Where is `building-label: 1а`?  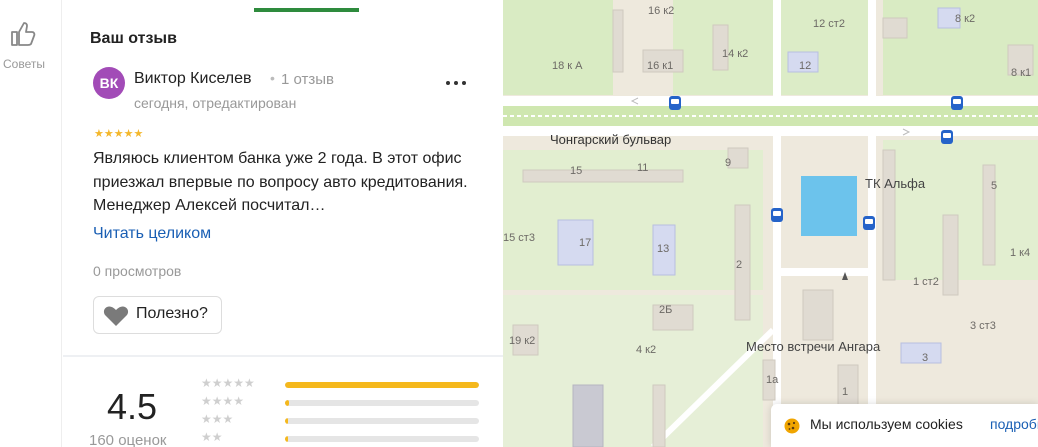
building-label: 1а is located at coordinates (772, 380).